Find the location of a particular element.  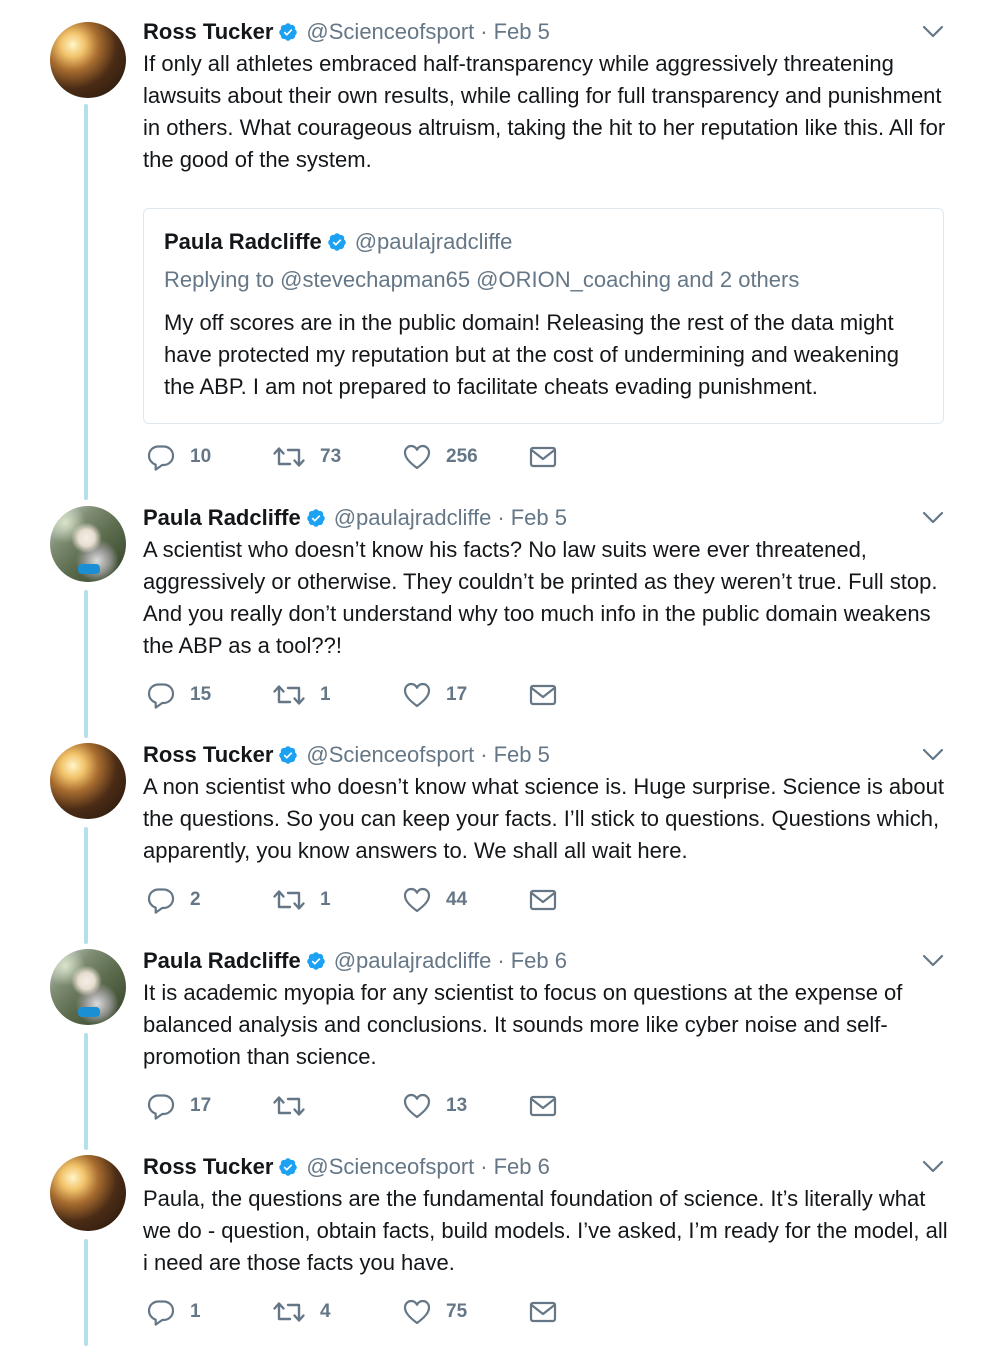

tweet-header: Ross Tucker @Scienceofsport · Feb 6 is located at coordinates (346, 1167).